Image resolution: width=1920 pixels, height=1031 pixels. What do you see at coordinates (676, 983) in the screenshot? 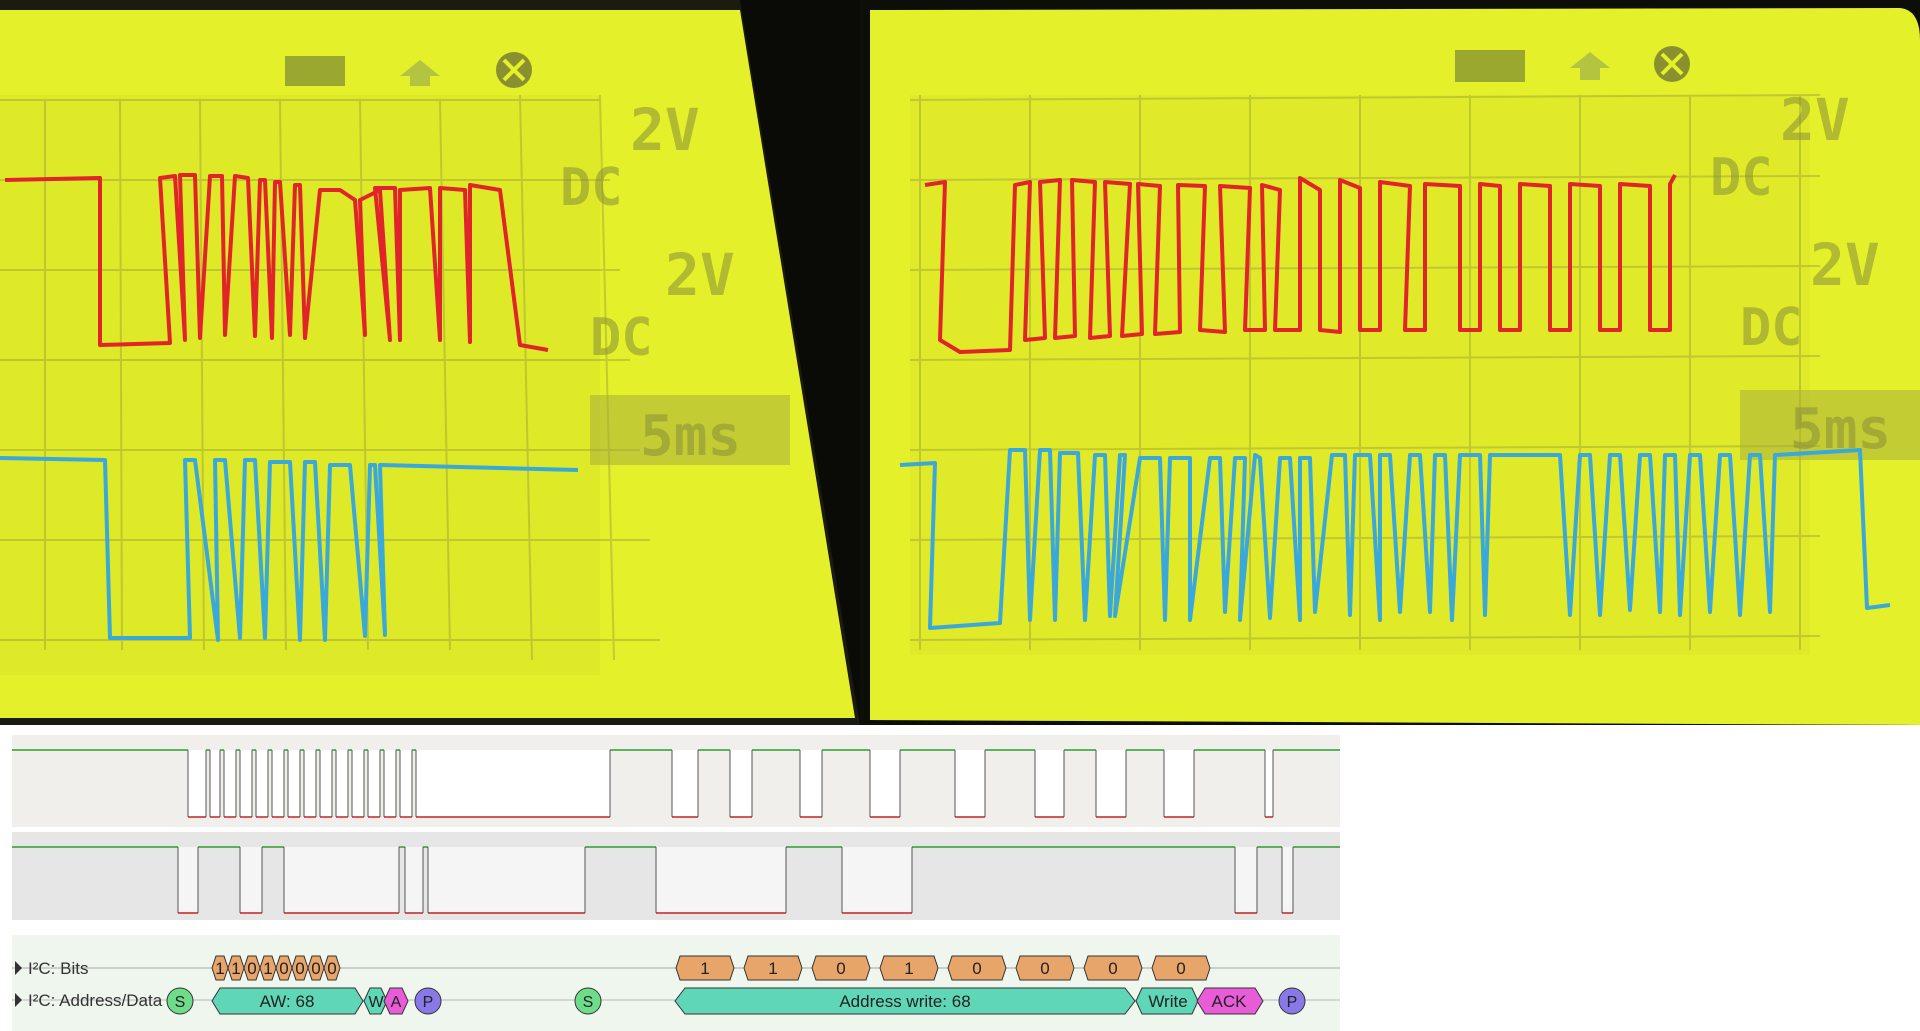
I see `decoder-panel` at bounding box center [676, 983].